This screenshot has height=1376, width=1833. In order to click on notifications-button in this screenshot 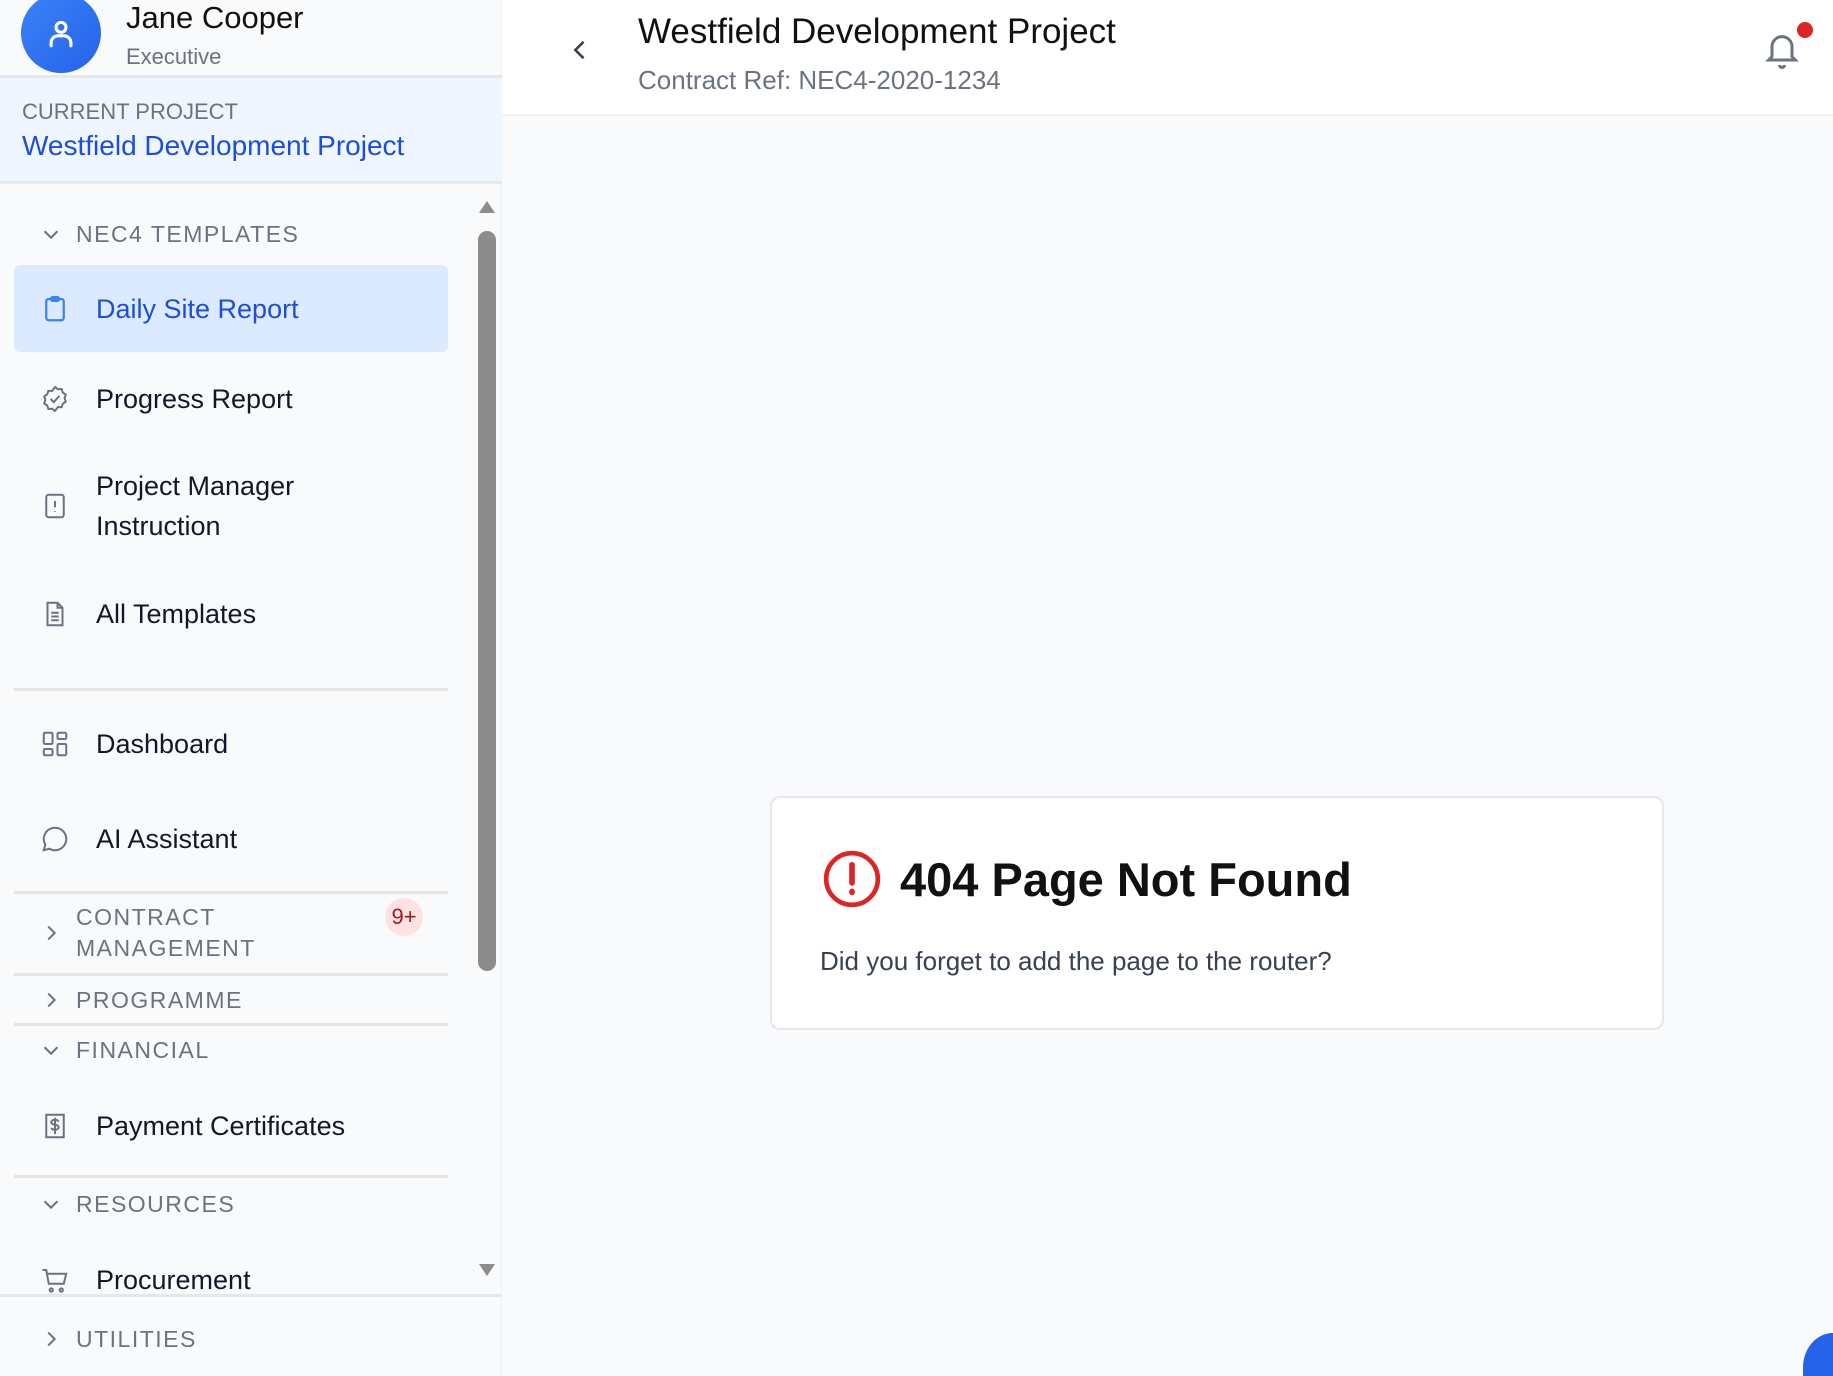, I will do `click(1787, 47)`.